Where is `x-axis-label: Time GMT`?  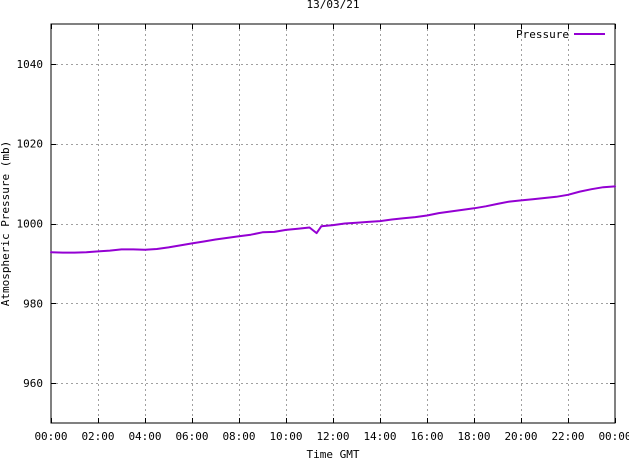 x-axis-label: Time GMT is located at coordinates (333, 453).